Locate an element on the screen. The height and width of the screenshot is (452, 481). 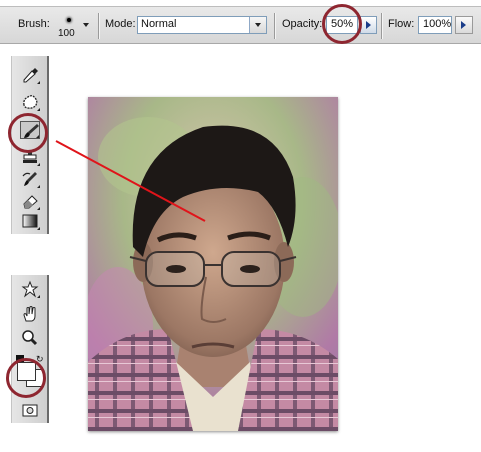
eraser-tool is located at coordinates (30, 201).